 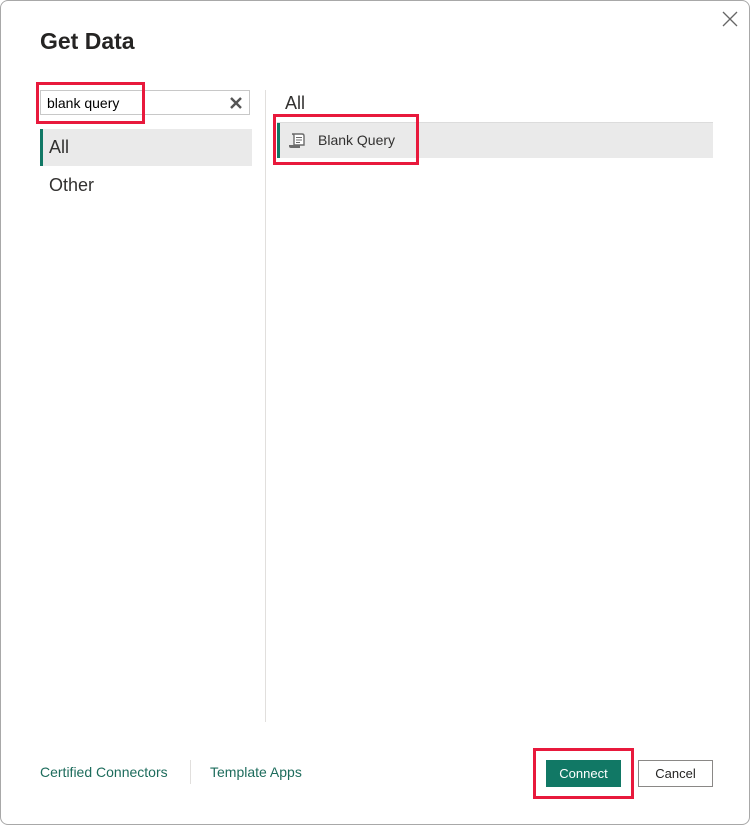 What do you see at coordinates (87, 41) in the screenshot?
I see `dialog-title: Get Data` at bounding box center [87, 41].